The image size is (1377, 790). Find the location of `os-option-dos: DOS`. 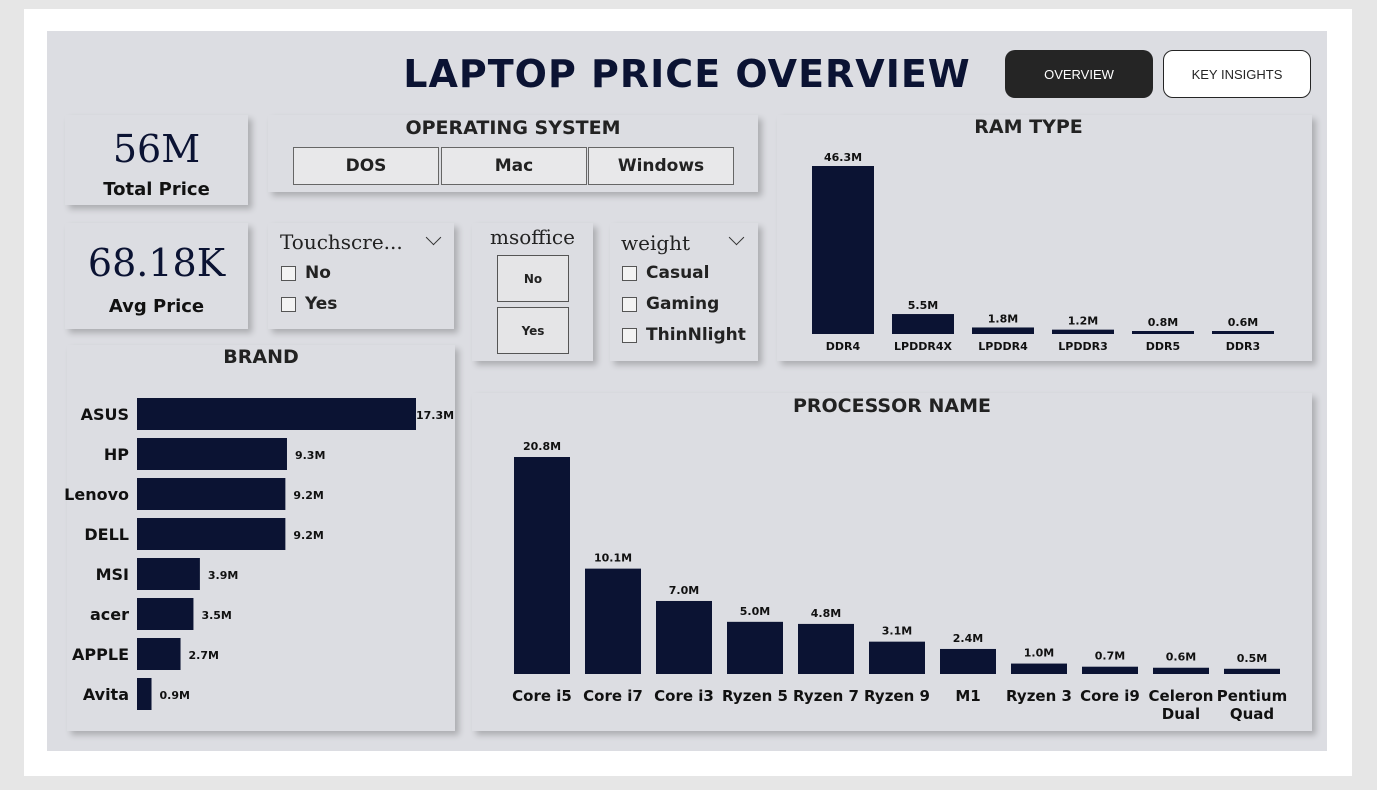

os-option-dos: DOS is located at coordinates (366, 166).